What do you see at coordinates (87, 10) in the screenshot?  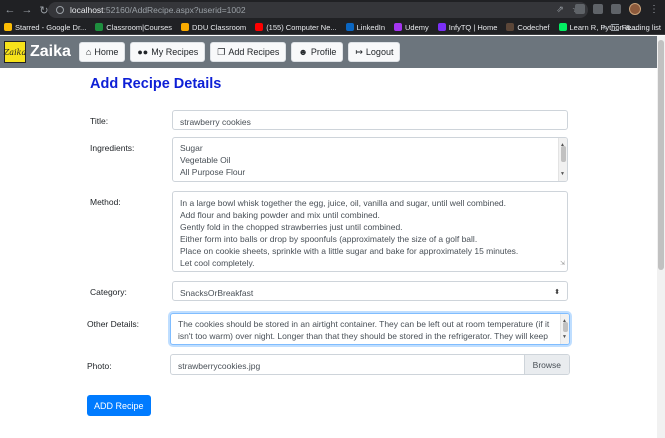 I see `url-host: localhost` at bounding box center [87, 10].